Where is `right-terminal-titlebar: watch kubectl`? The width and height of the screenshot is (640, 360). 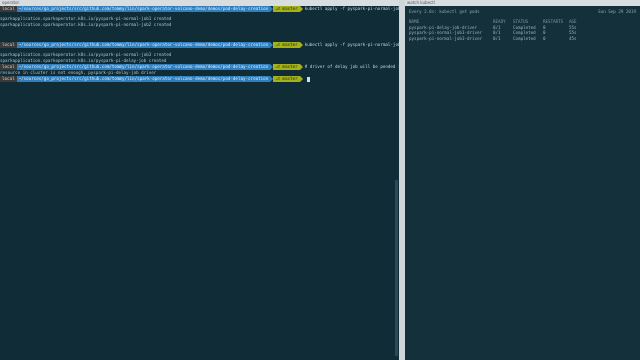 right-terminal-titlebar: watch kubectl is located at coordinates (522, 3).